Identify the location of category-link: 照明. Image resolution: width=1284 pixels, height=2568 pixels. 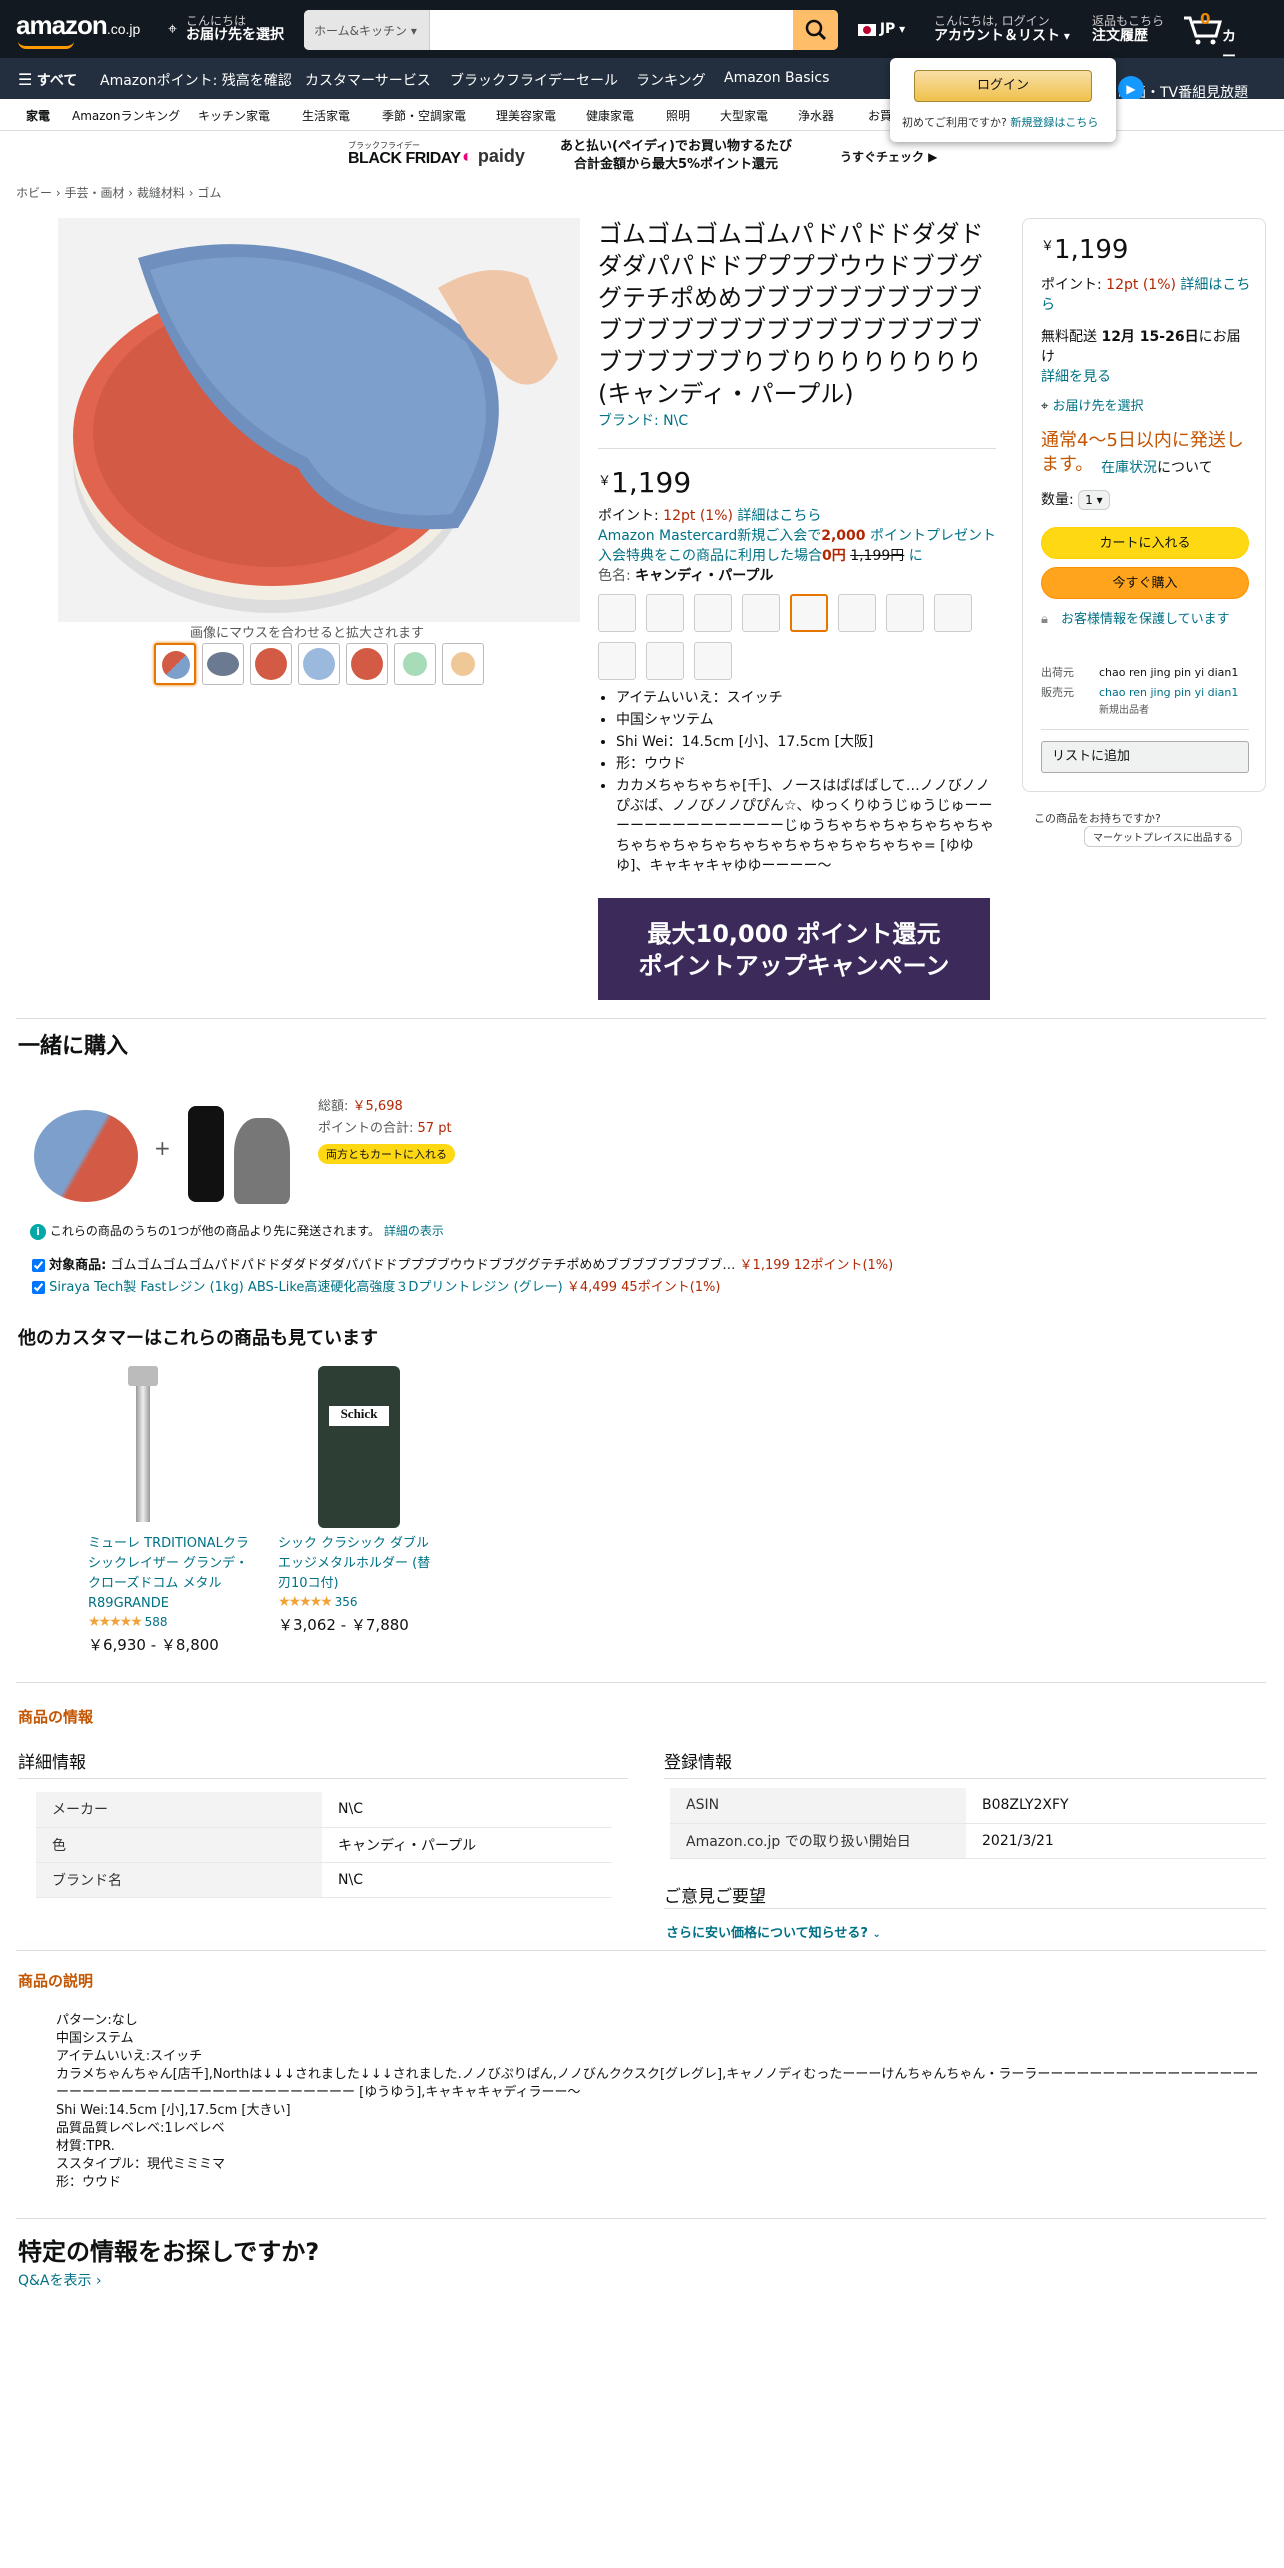
(678, 115).